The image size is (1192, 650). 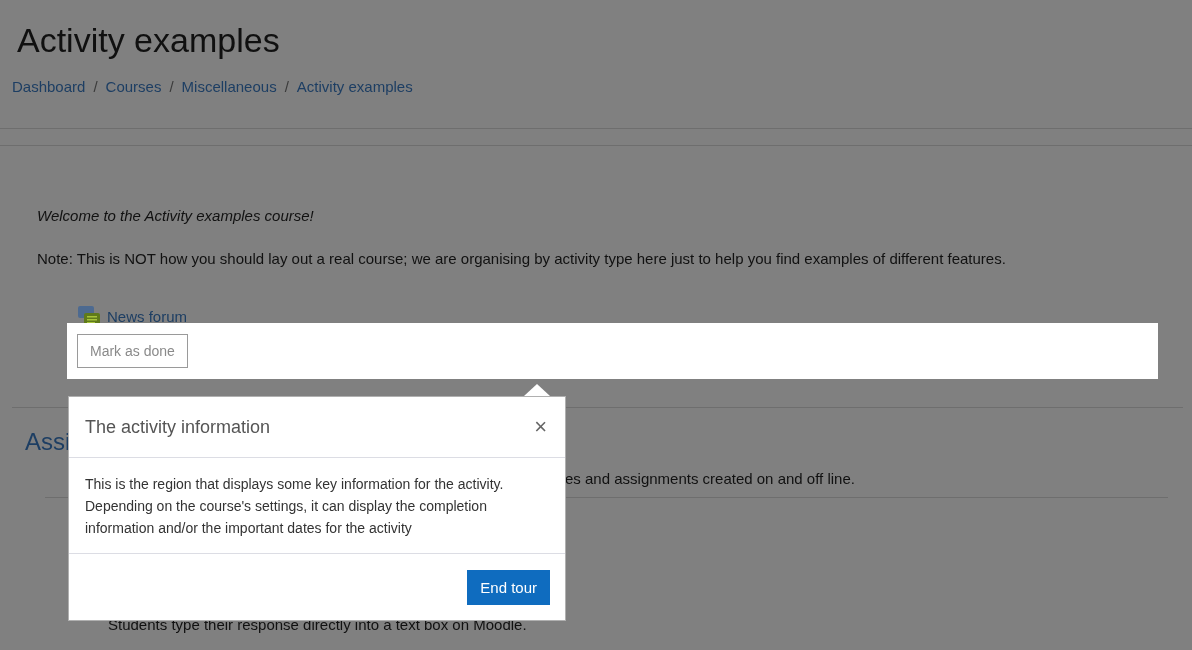 I want to click on mark-as-done-button: Mark as done, so click(x=132, y=351).